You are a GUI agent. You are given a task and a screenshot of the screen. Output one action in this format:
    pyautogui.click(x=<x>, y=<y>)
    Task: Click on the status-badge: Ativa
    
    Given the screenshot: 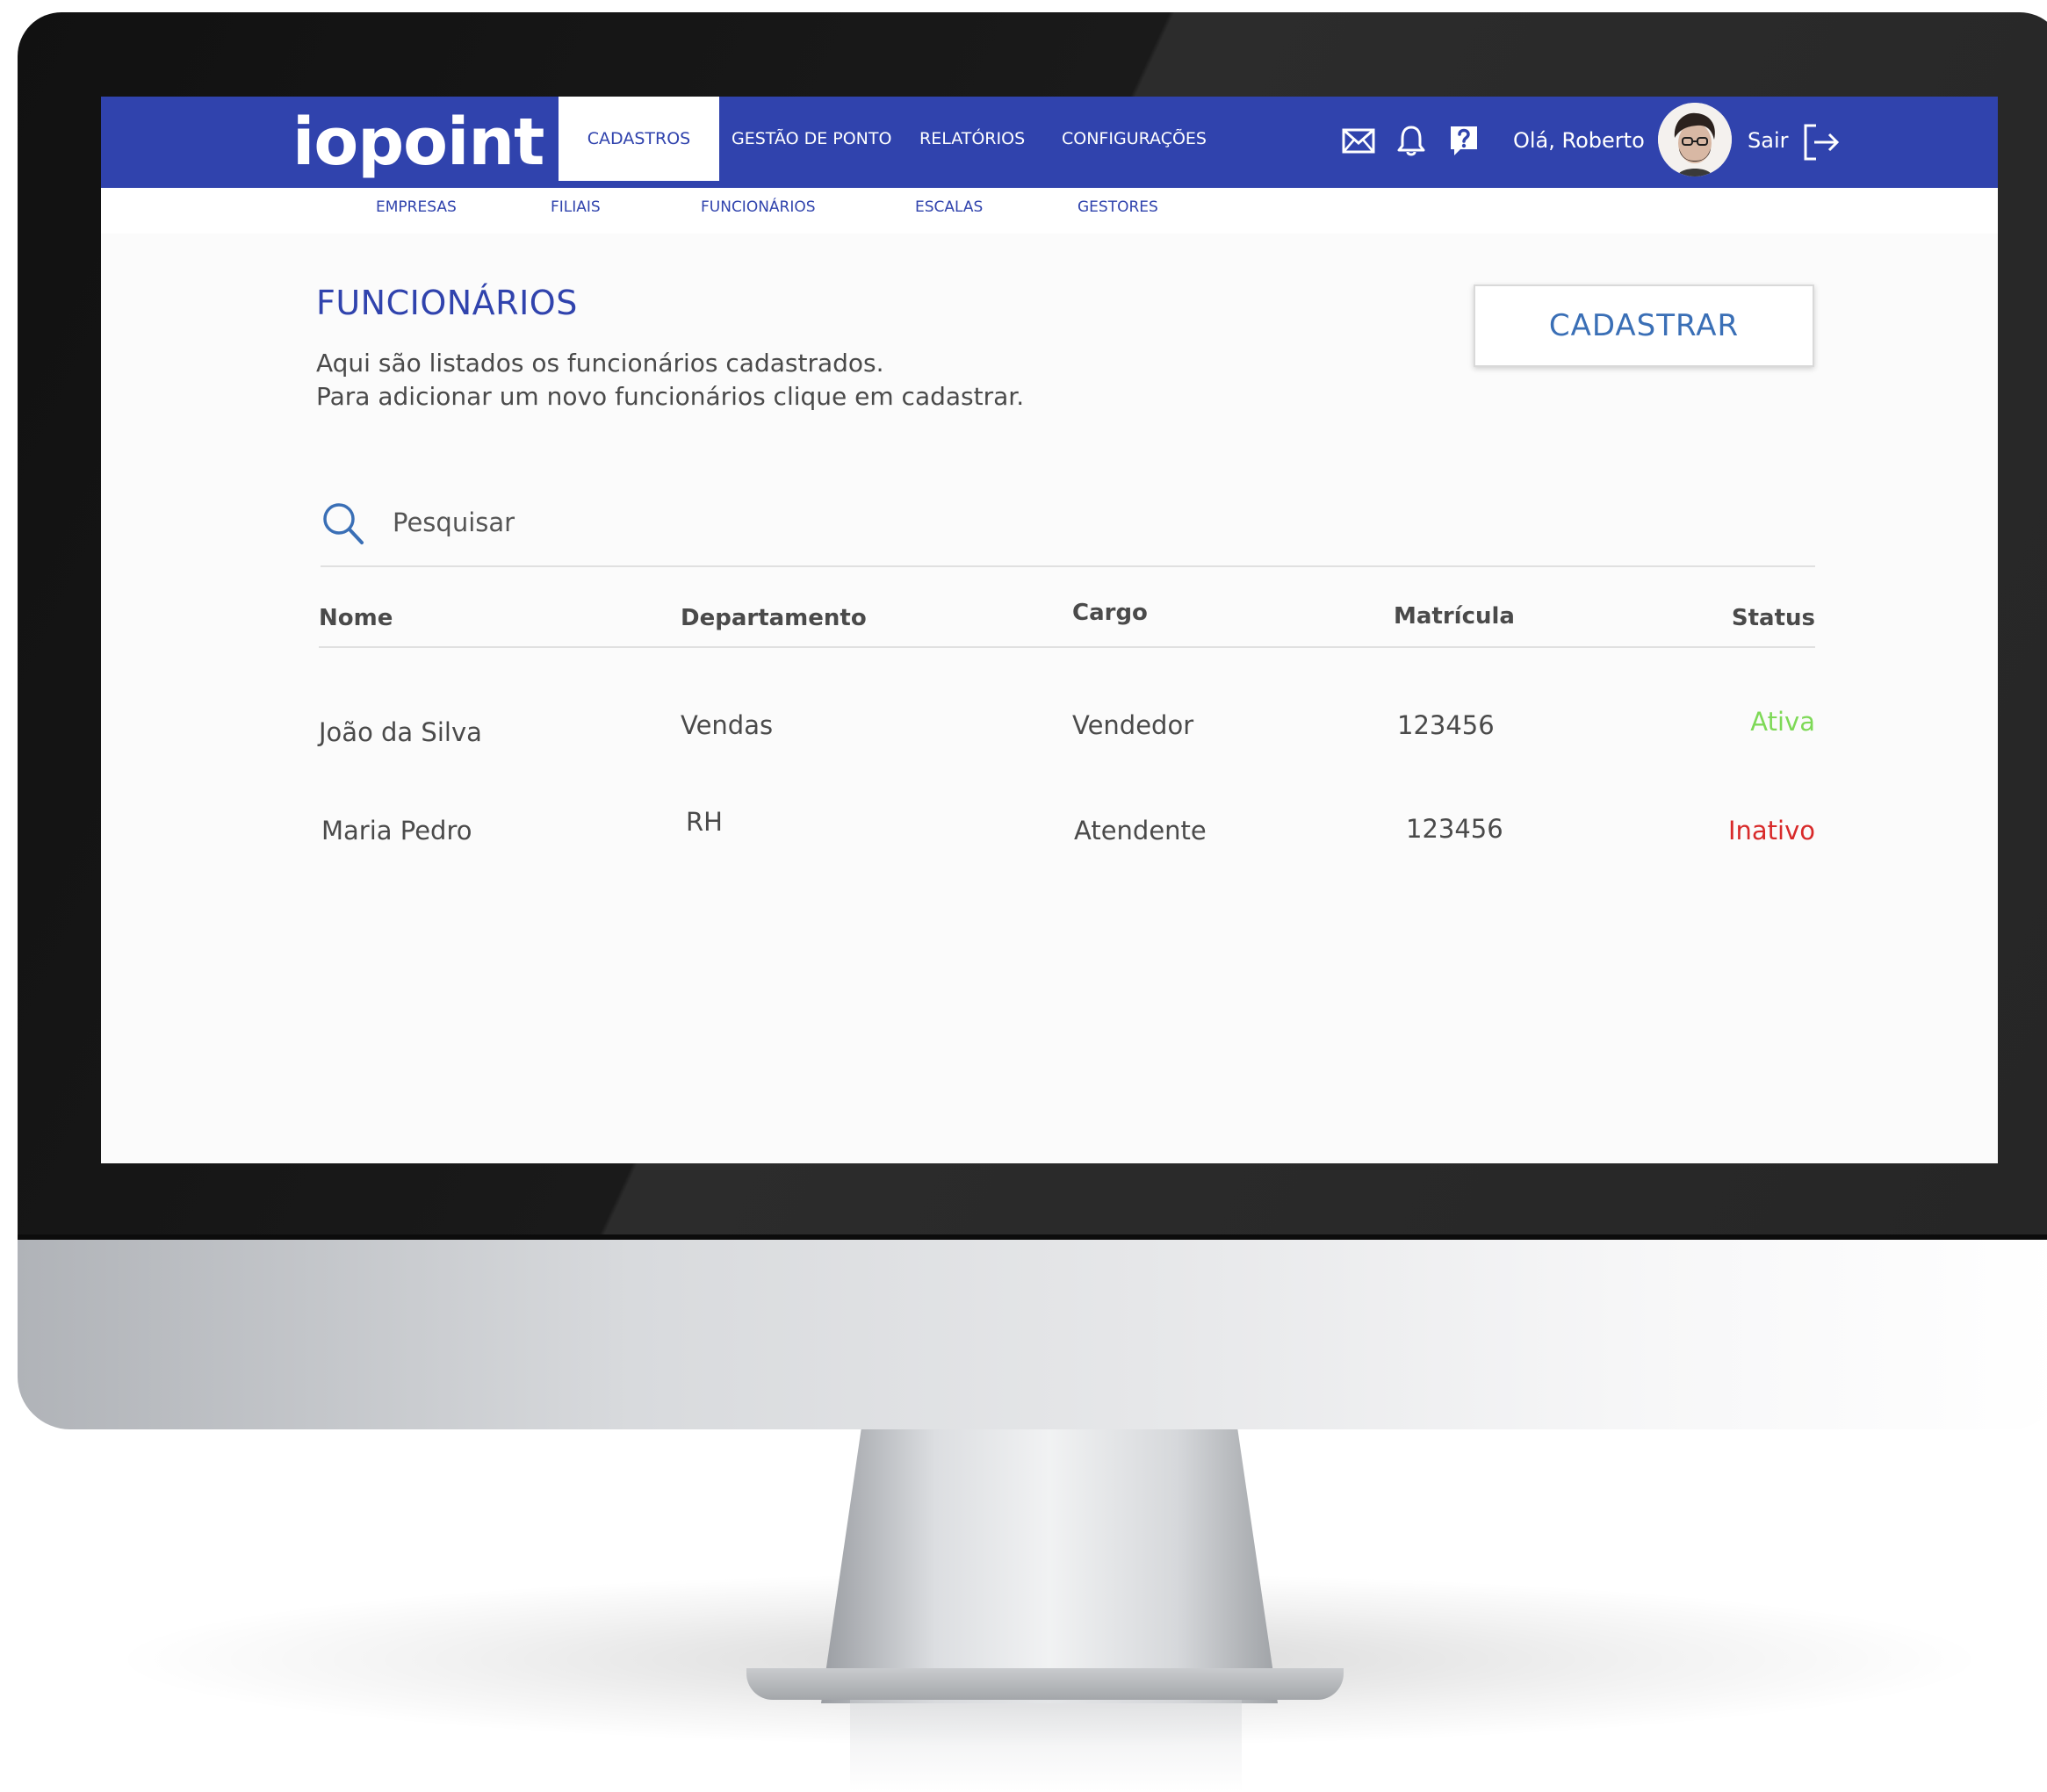 What is the action you would take?
    pyautogui.click(x=1783, y=722)
    